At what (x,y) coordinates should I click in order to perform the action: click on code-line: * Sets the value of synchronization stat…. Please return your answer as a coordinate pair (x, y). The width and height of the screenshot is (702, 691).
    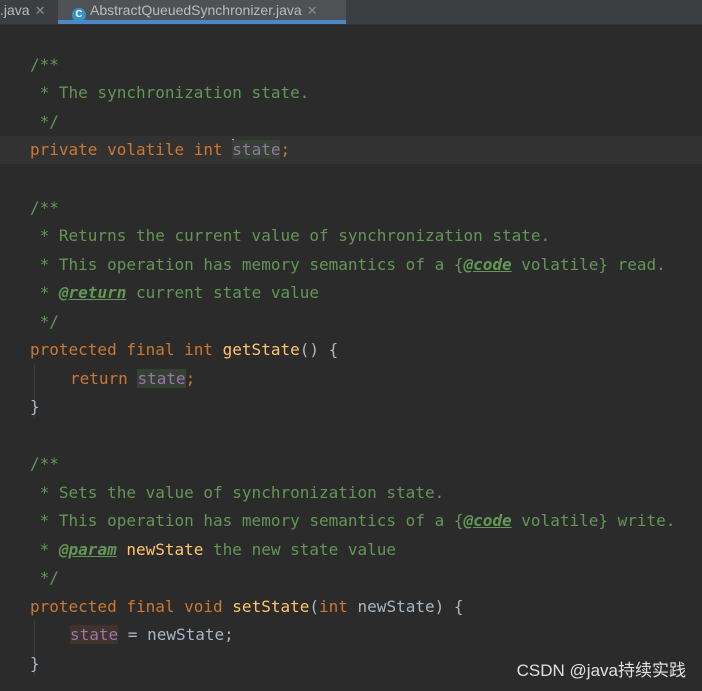
    Looking at the image, I should click on (237, 492).